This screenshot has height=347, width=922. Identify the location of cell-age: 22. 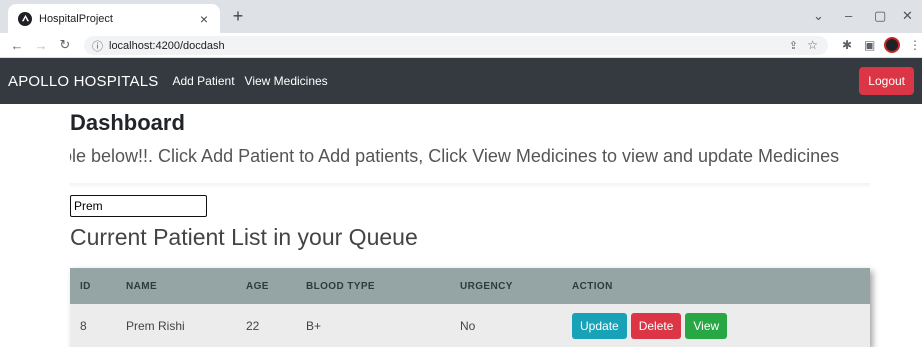
(253, 325).